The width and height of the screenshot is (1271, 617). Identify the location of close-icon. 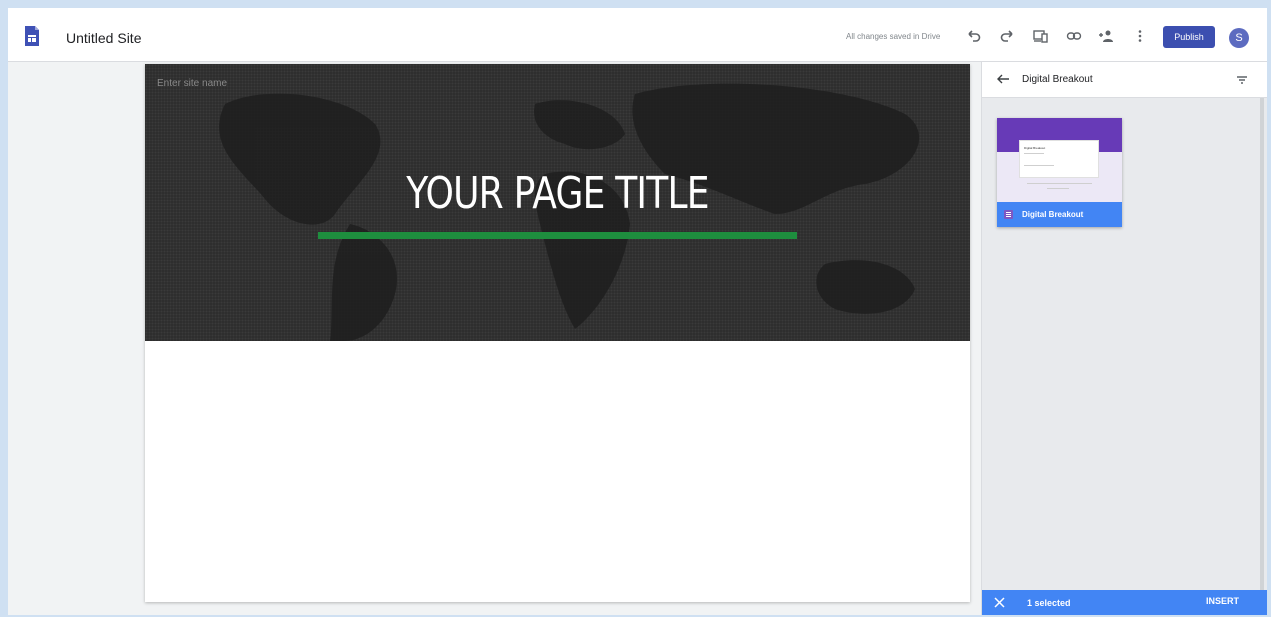
(999, 602).